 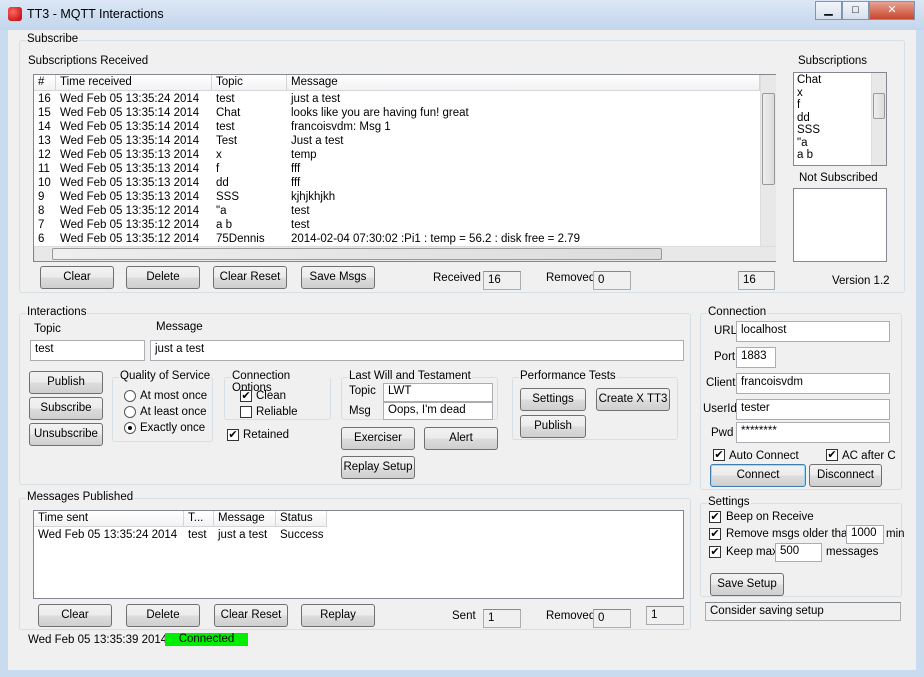 What do you see at coordinates (66, 434) in the screenshot?
I see `unsubscribe-button: Unsubscribe` at bounding box center [66, 434].